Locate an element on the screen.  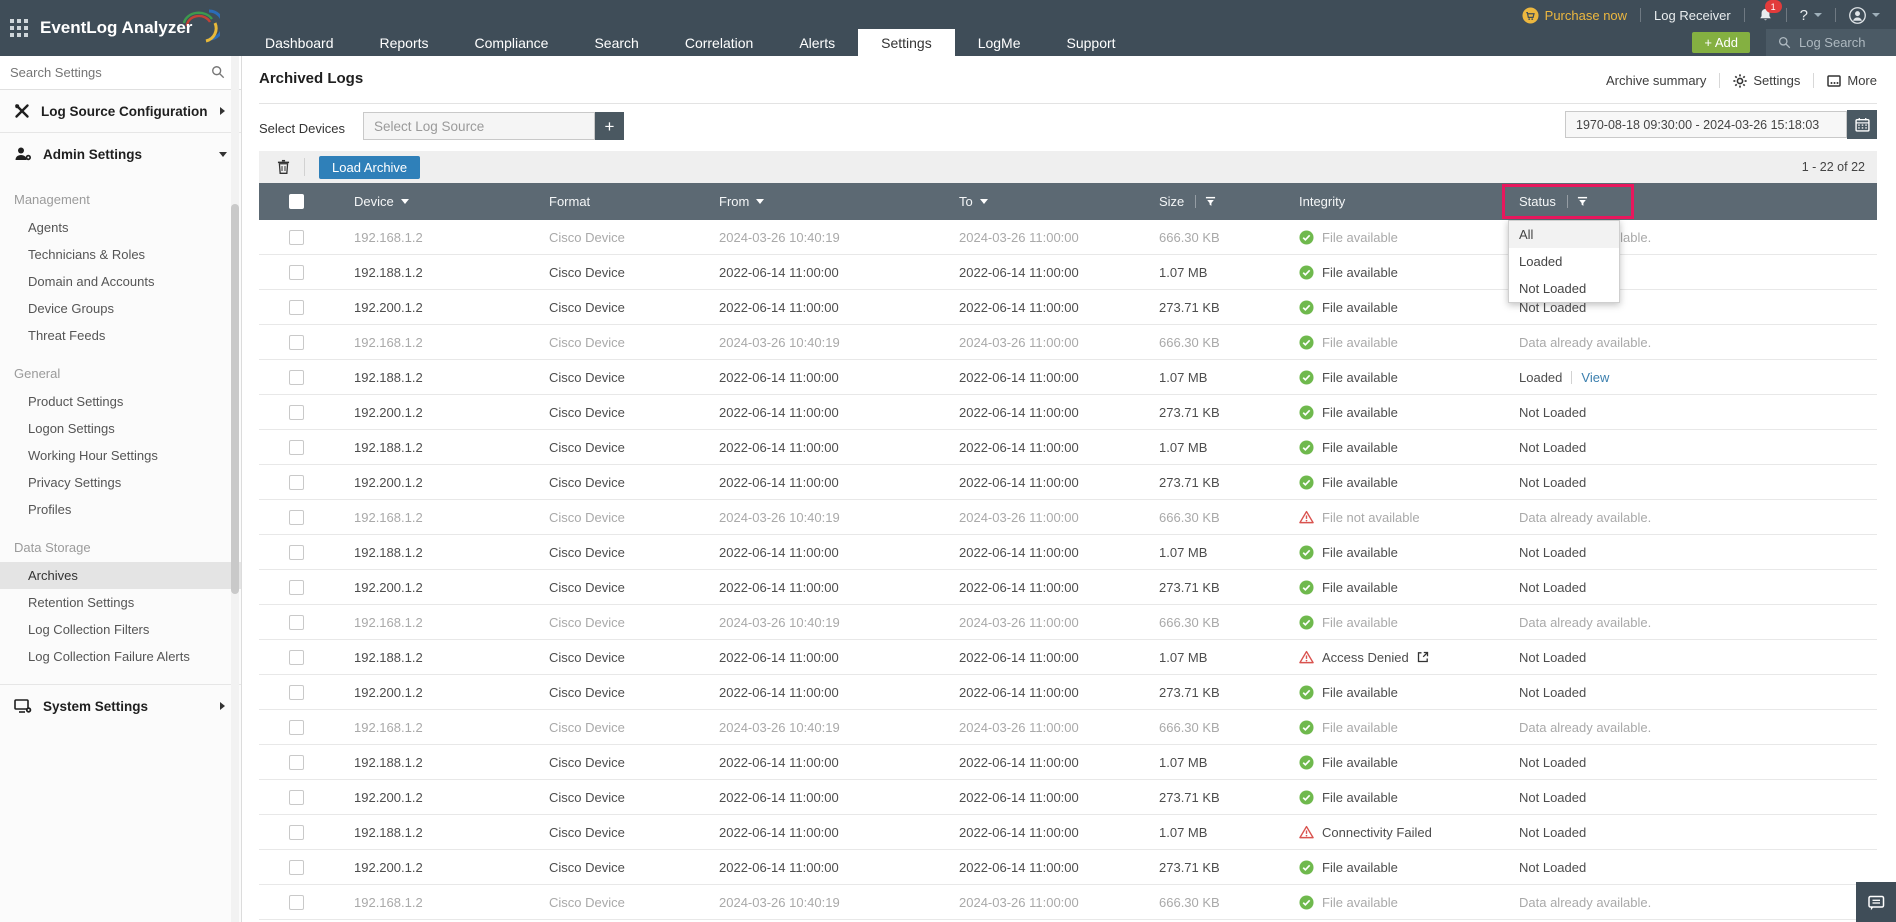
sidebar-item-device-groups: Device Groups is located at coordinates (120, 308).